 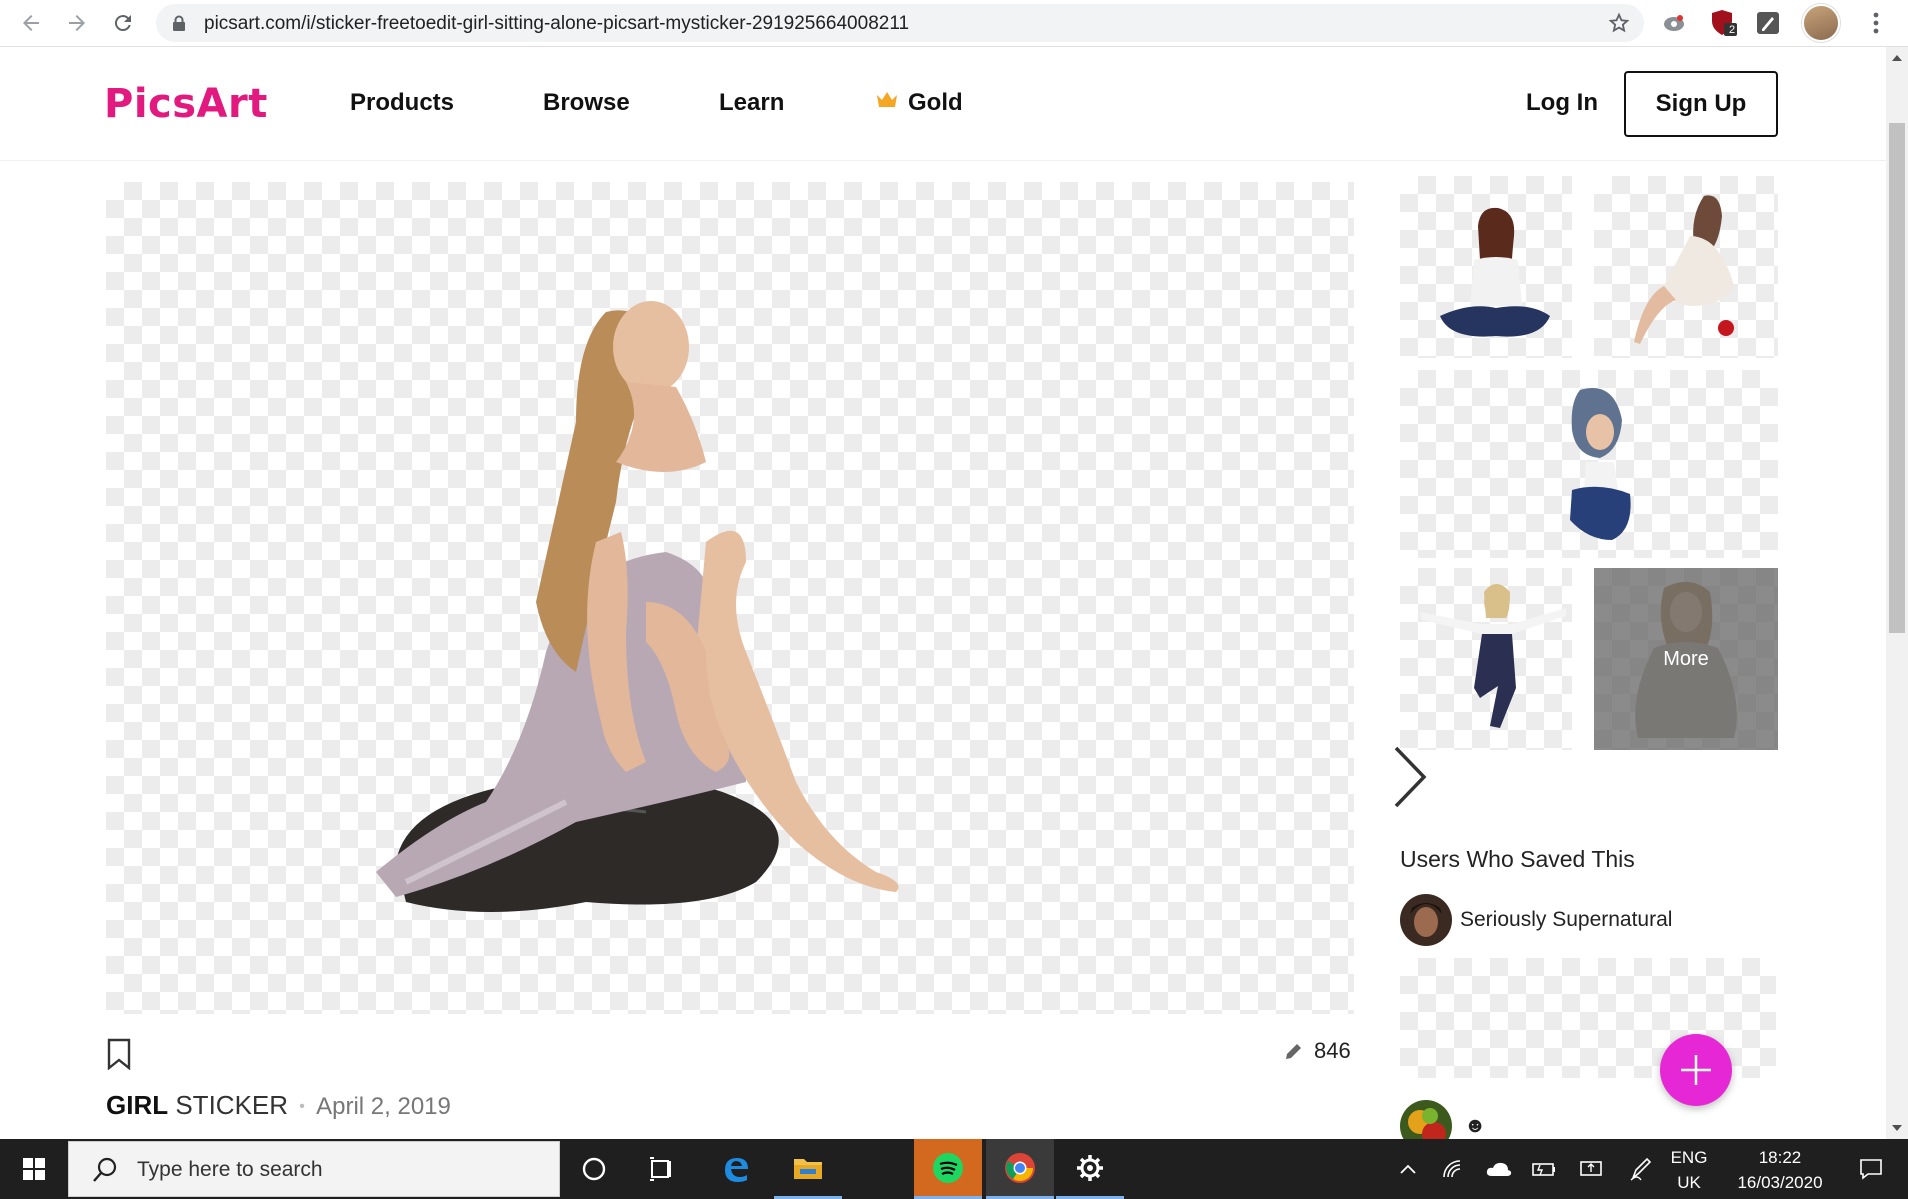 I want to click on battery-tray-button, so click(x=1543, y=1169).